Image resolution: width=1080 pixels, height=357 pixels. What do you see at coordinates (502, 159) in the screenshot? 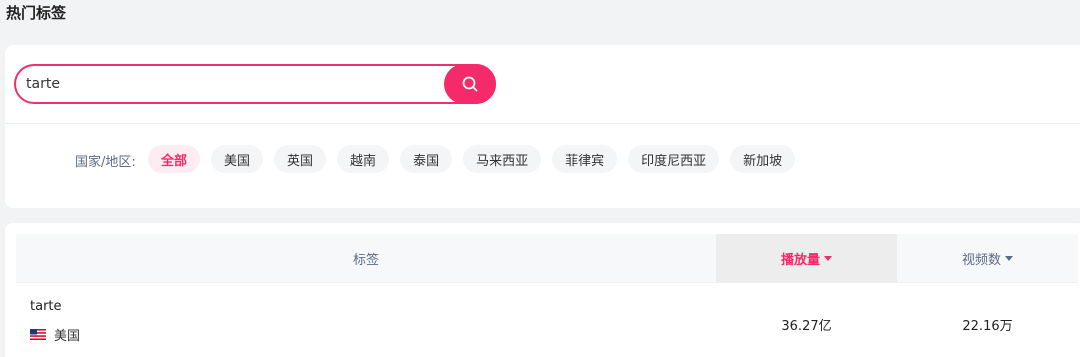
I see `chip-malaysia: 马来西亚` at bounding box center [502, 159].